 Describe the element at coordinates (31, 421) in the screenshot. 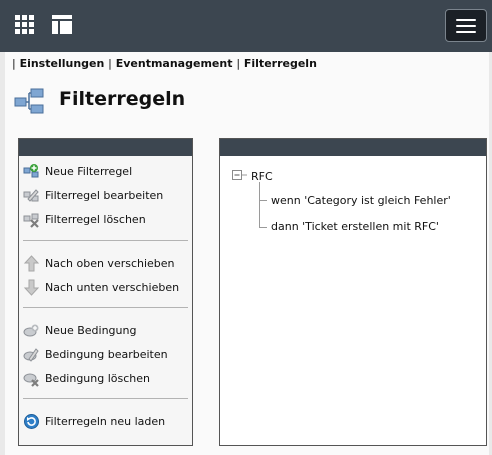

I see `reload-icon` at that location.